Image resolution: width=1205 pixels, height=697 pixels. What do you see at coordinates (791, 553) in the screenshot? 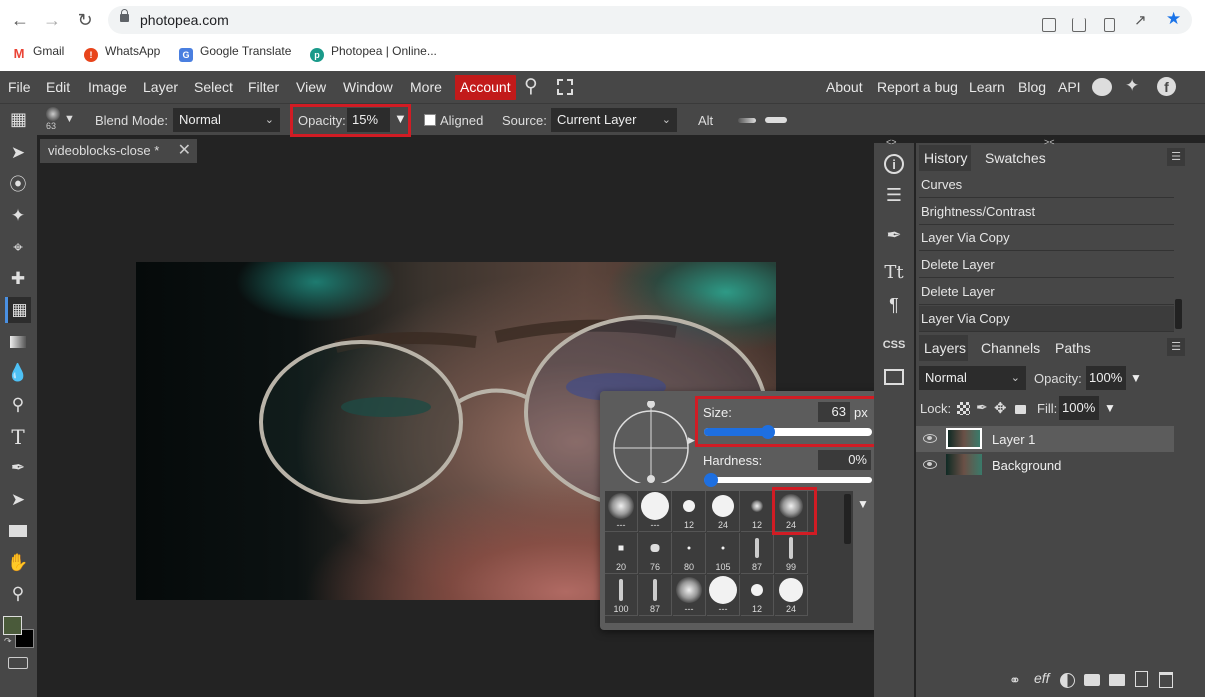
I see `brush-preset: 99` at bounding box center [791, 553].